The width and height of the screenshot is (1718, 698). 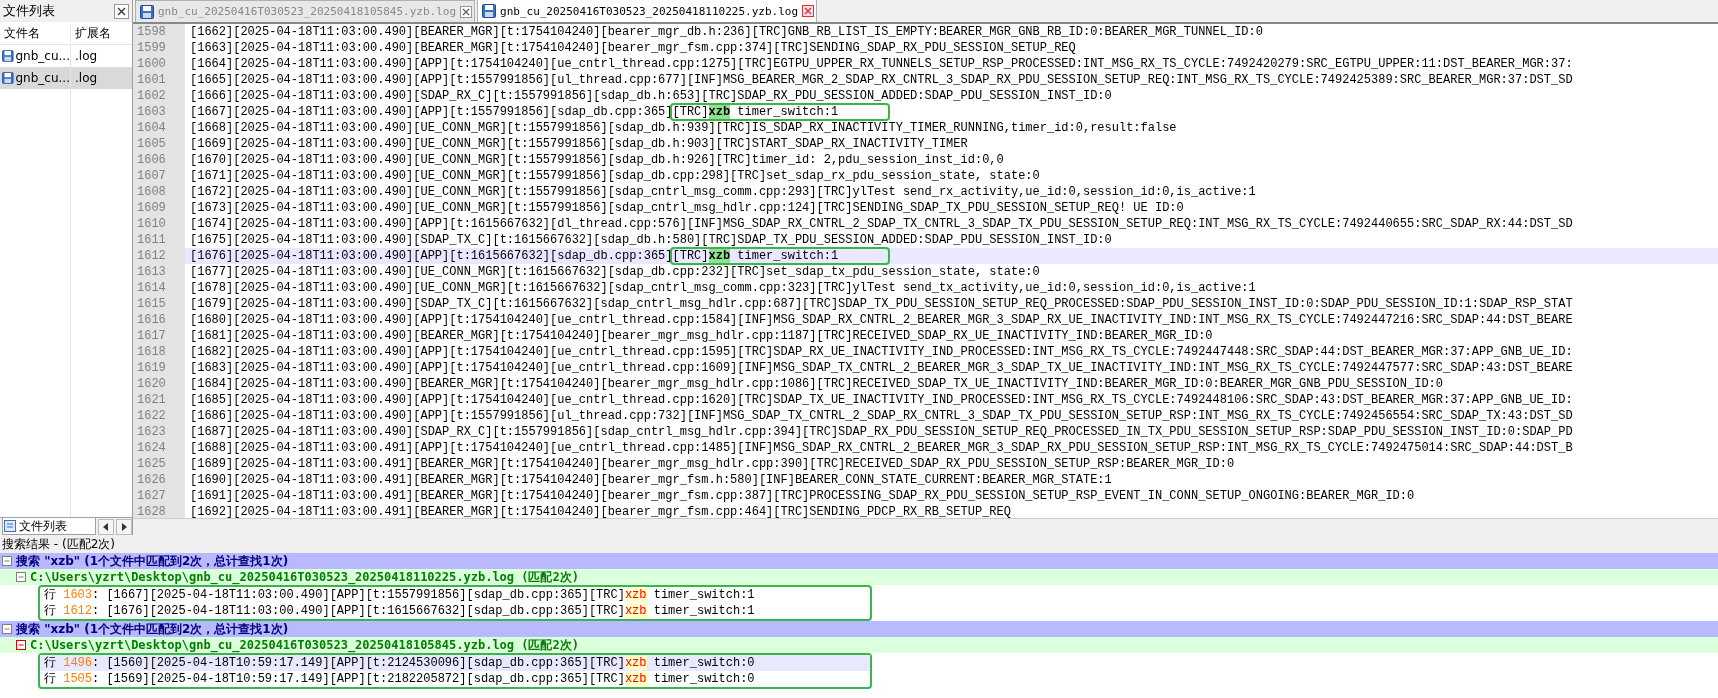 What do you see at coordinates (35, 33) in the screenshot?
I see `column-header: 文件名` at bounding box center [35, 33].